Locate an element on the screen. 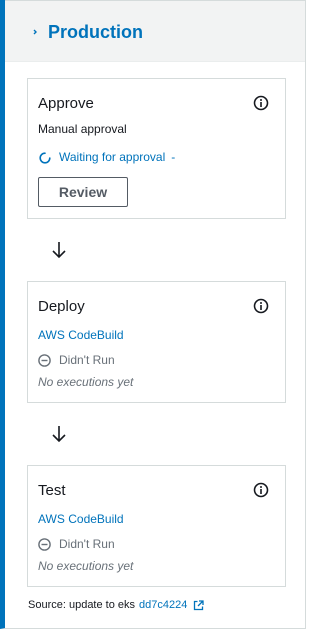 The width and height of the screenshot is (320, 629). action-subtitle: Manual approval is located at coordinates (82, 129).